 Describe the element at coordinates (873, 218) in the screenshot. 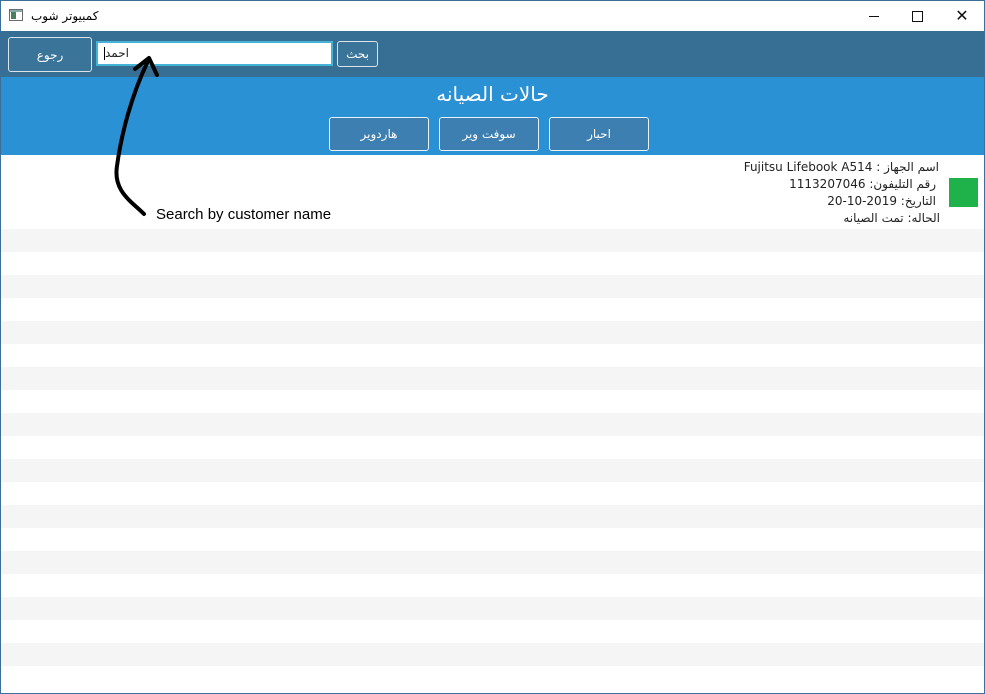

I see `status-value: تمت الصيانه` at that location.